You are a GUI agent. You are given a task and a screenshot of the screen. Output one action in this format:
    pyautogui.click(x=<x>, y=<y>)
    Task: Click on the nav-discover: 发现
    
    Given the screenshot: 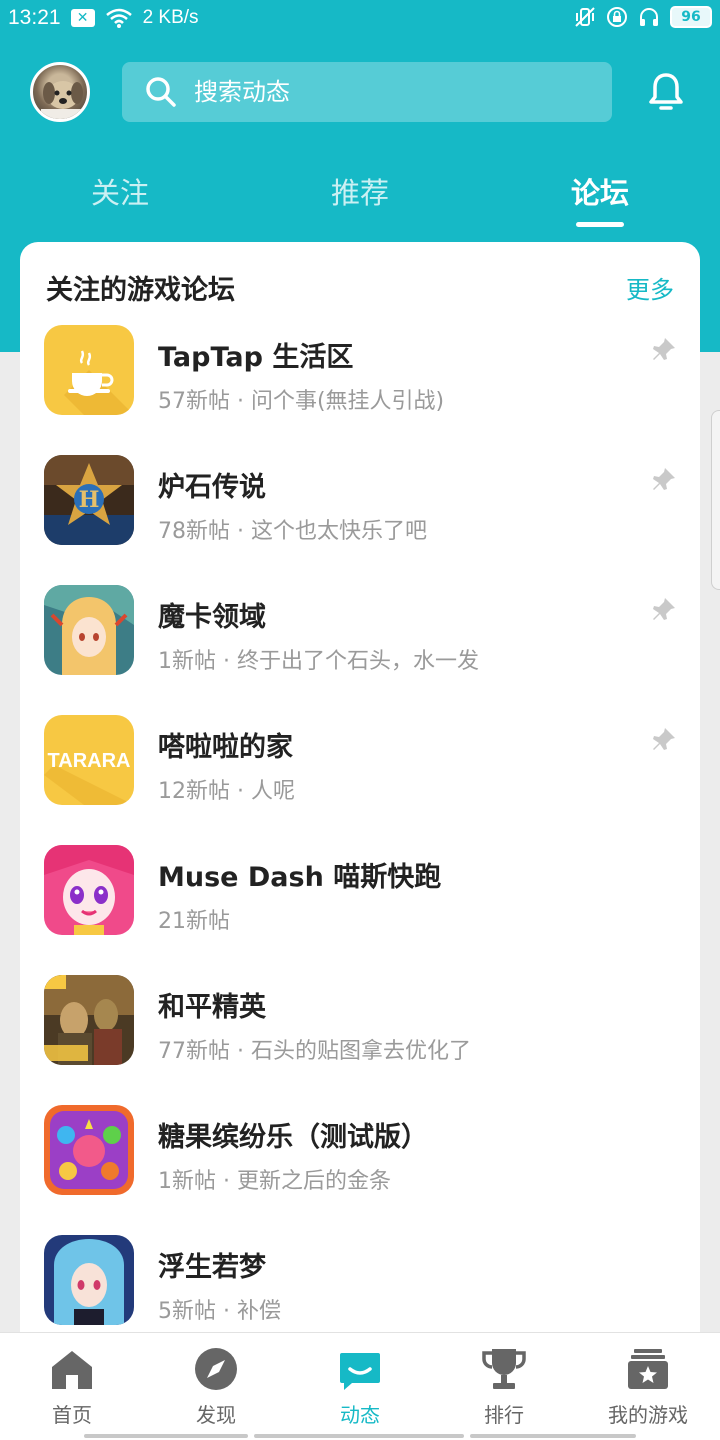 What is the action you would take?
    pyautogui.click(x=216, y=1386)
    